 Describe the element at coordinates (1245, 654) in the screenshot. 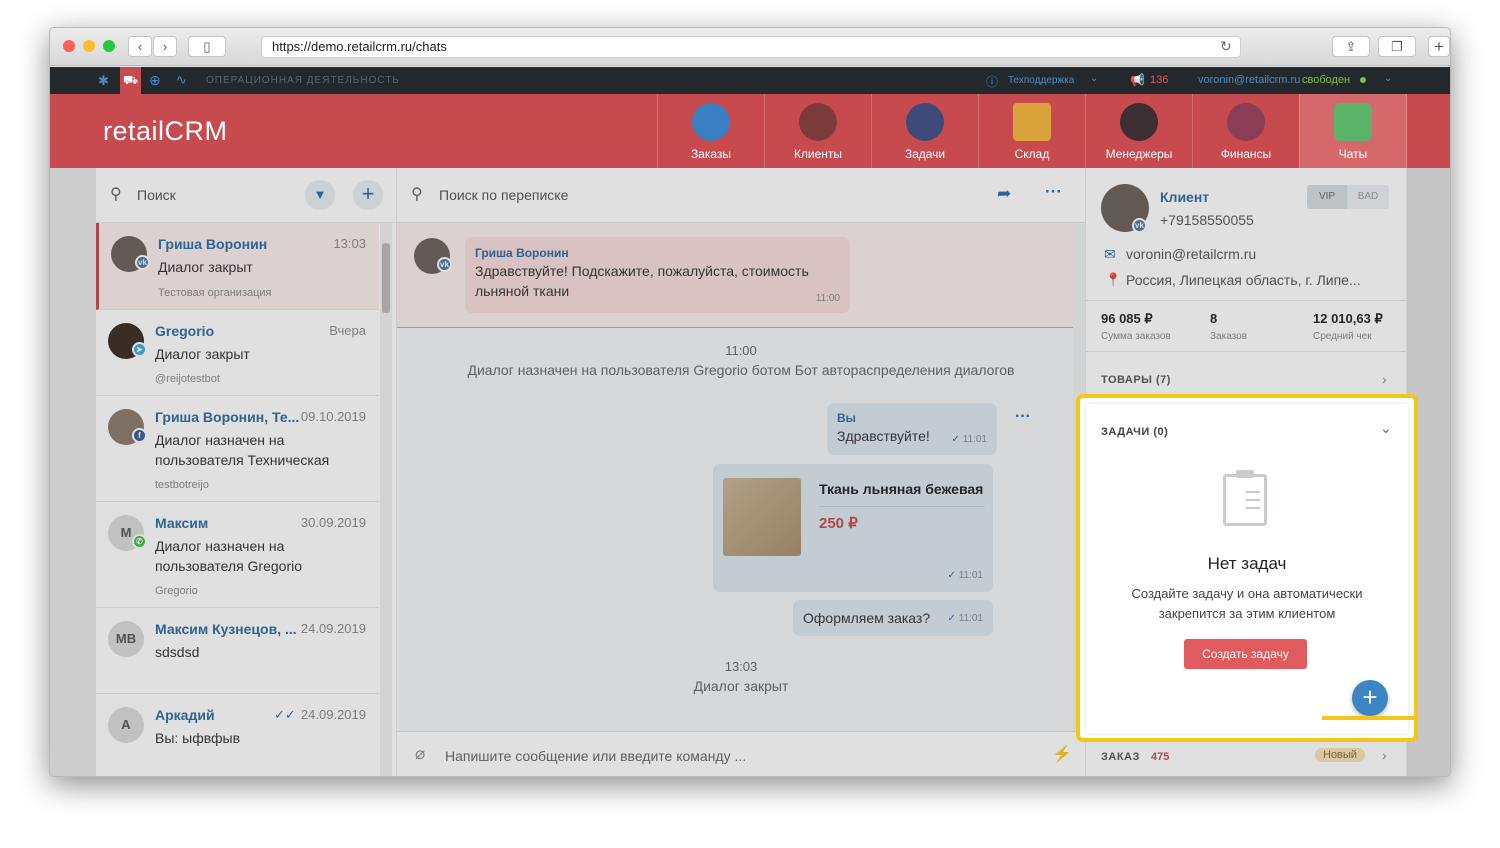

I see `create-task-button: Создать задачу` at that location.